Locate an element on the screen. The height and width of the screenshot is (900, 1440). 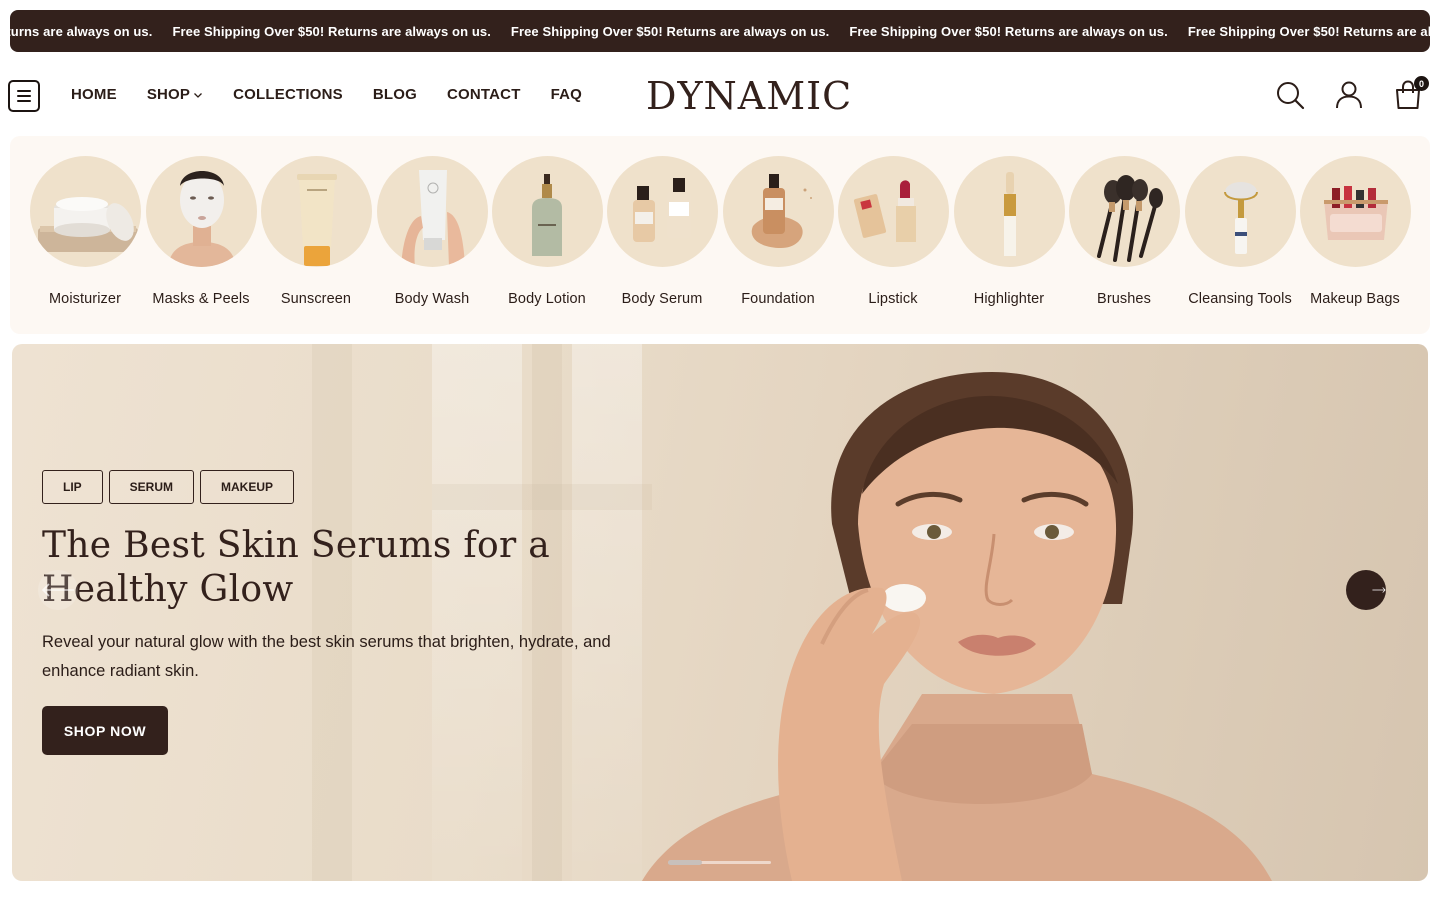
hero-tags: LIP SERUM MAKEUP is located at coordinates (168, 487).